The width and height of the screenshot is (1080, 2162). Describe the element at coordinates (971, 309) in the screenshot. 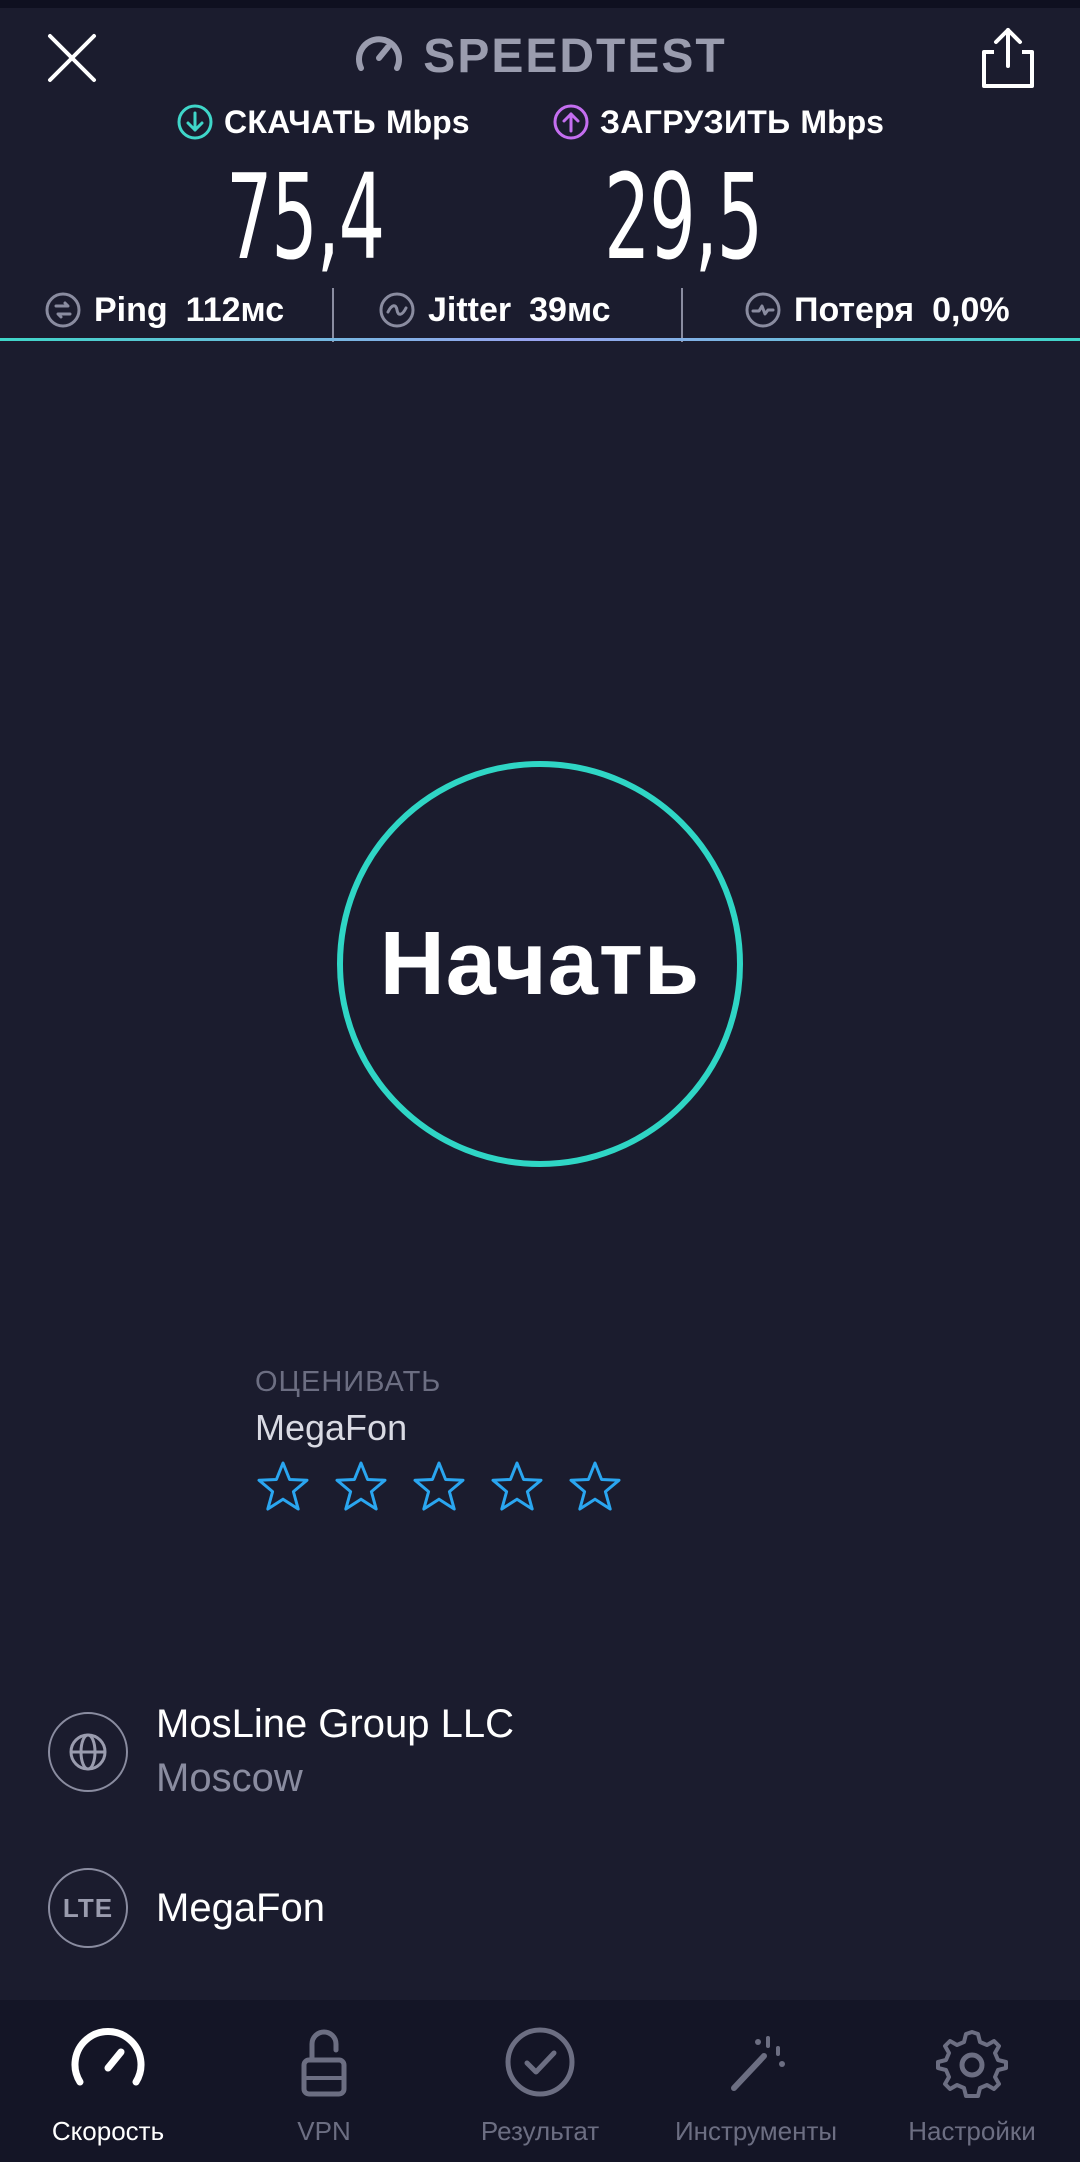

I see `packet-loss-value: 0,0%` at that location.